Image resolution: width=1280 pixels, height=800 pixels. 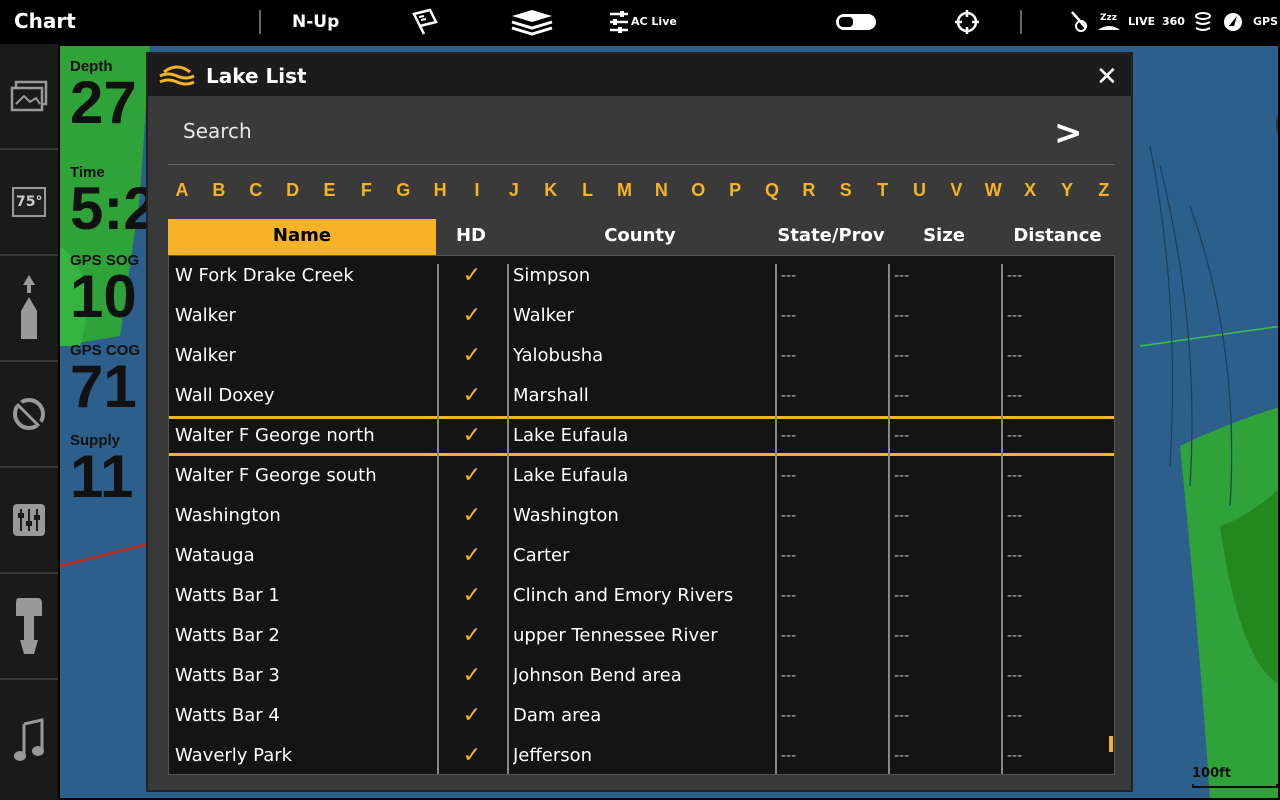 I want to click on water-temp-value: 75°, so click(x=29, y=202).